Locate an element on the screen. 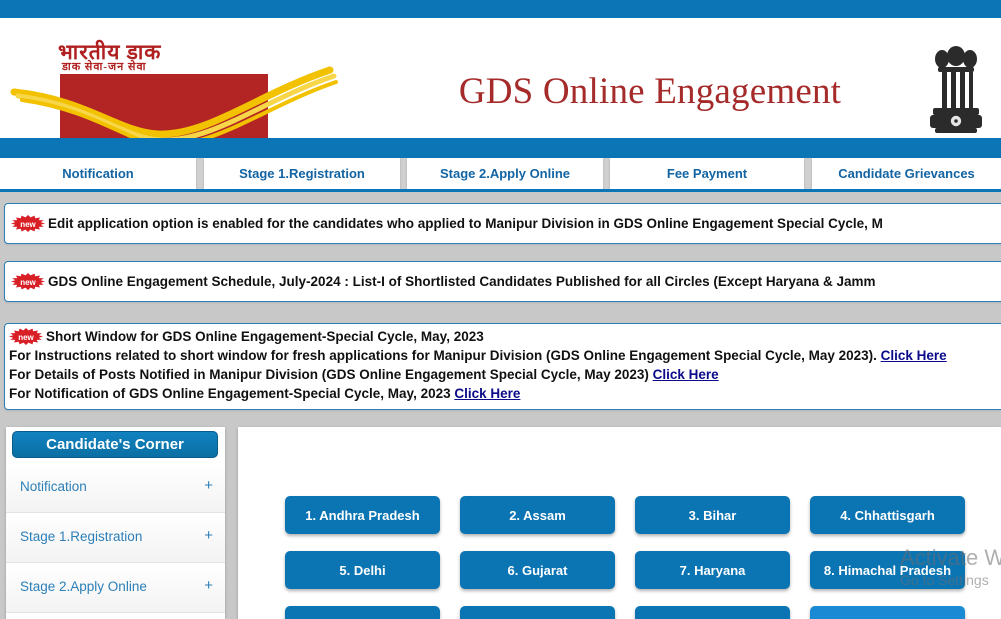 Image resolution: width=1001 pixels, height=619 pixels. nav-tab-label: Fee Payment is located at coordinates (707, 173).